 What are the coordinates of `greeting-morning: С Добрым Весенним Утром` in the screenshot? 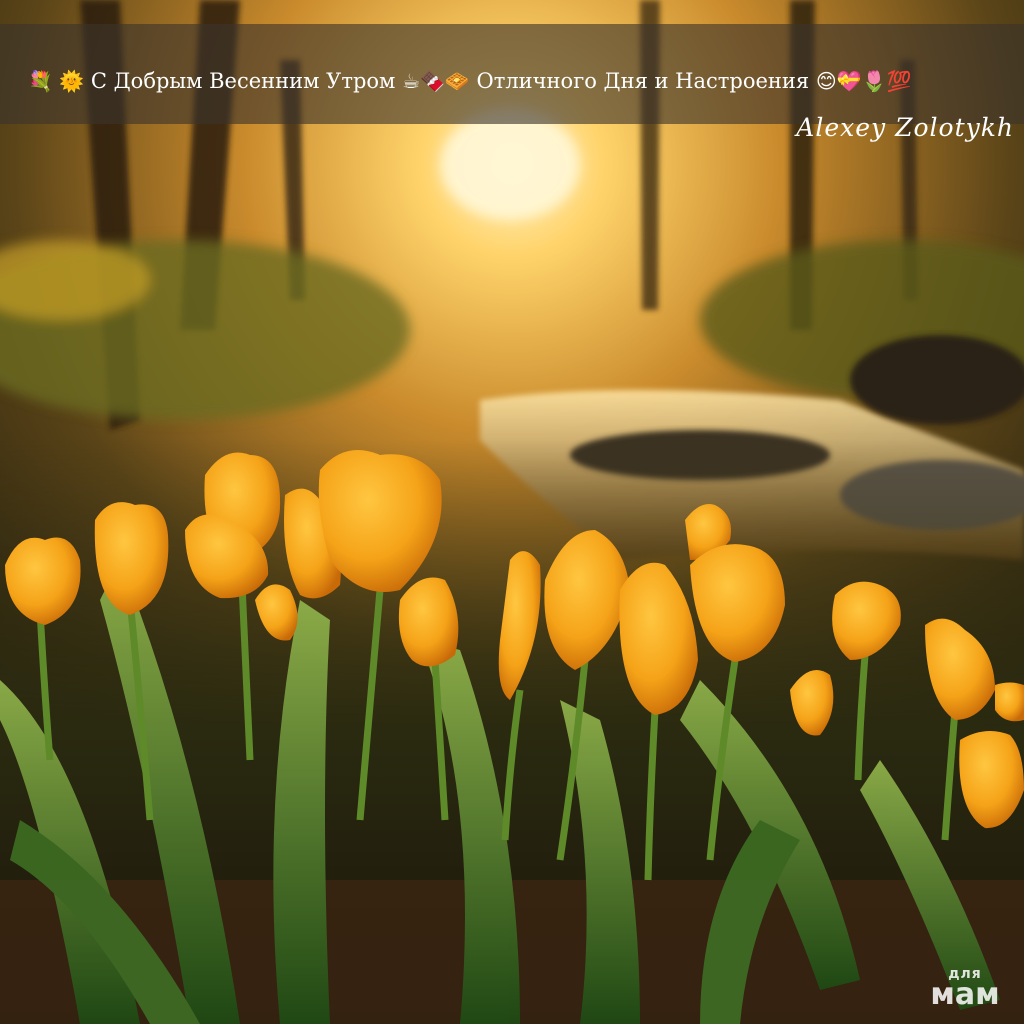 It's located at (243, 81).